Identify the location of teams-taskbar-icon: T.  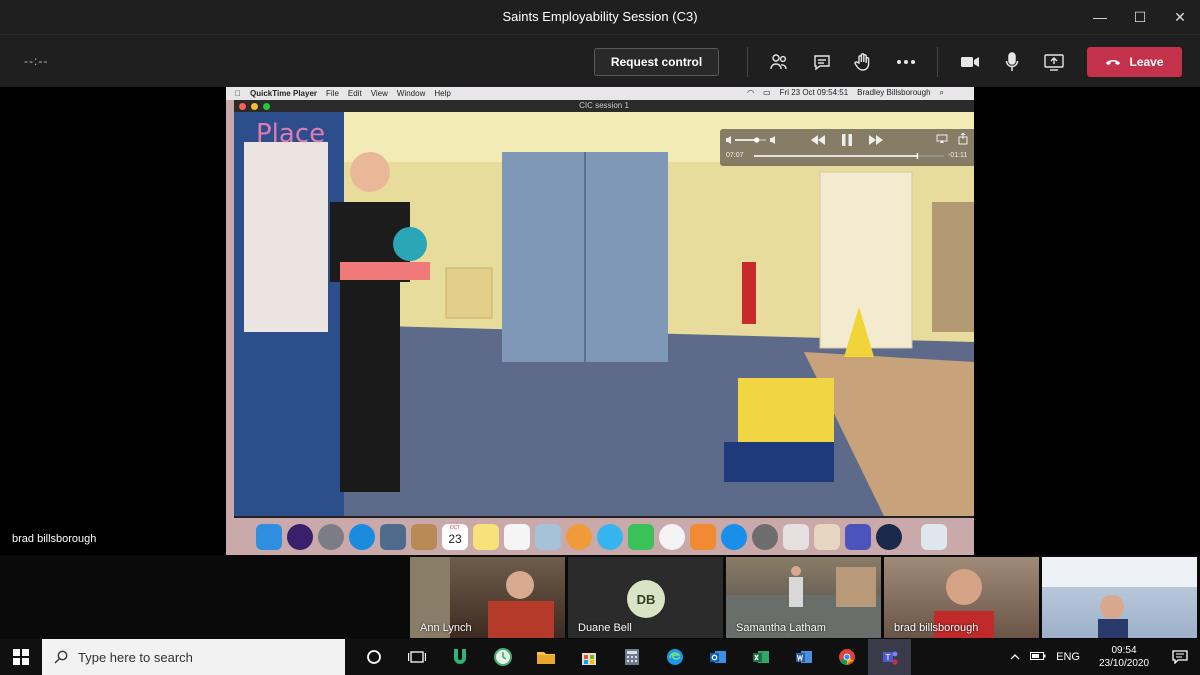
(889, 657).